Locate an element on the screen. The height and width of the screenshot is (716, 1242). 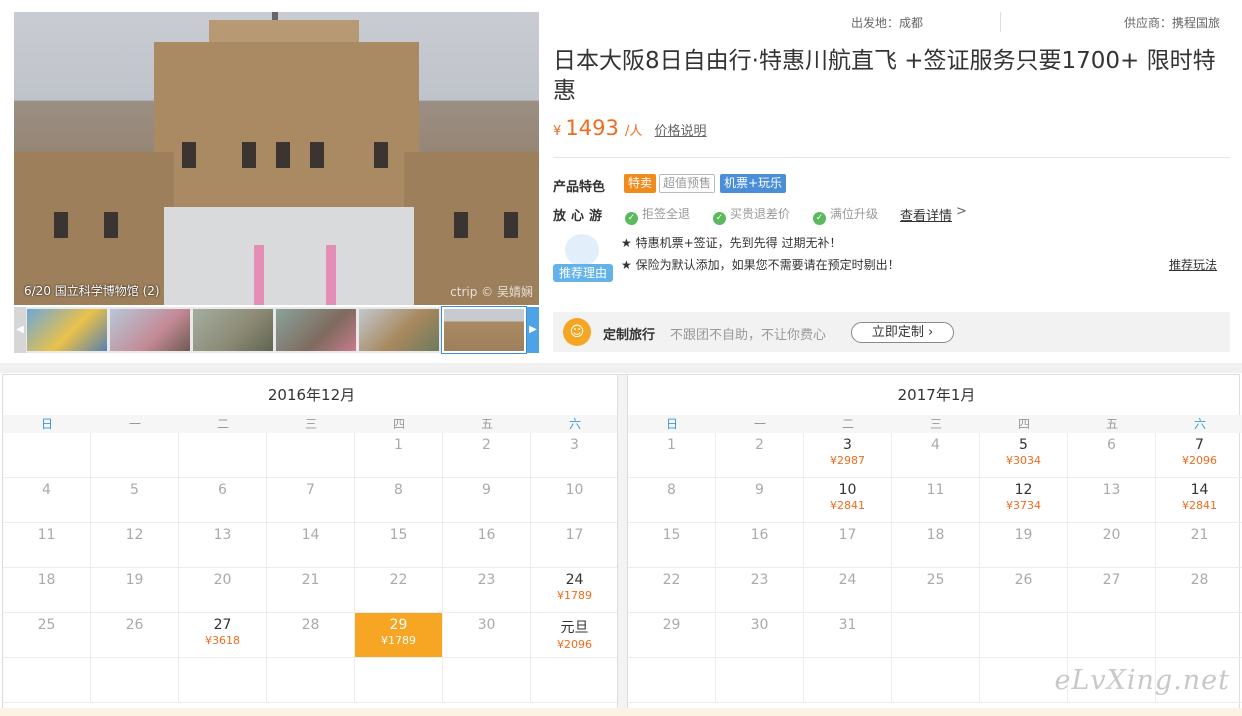
day-number: 30 is located at coordinates (486, 625).